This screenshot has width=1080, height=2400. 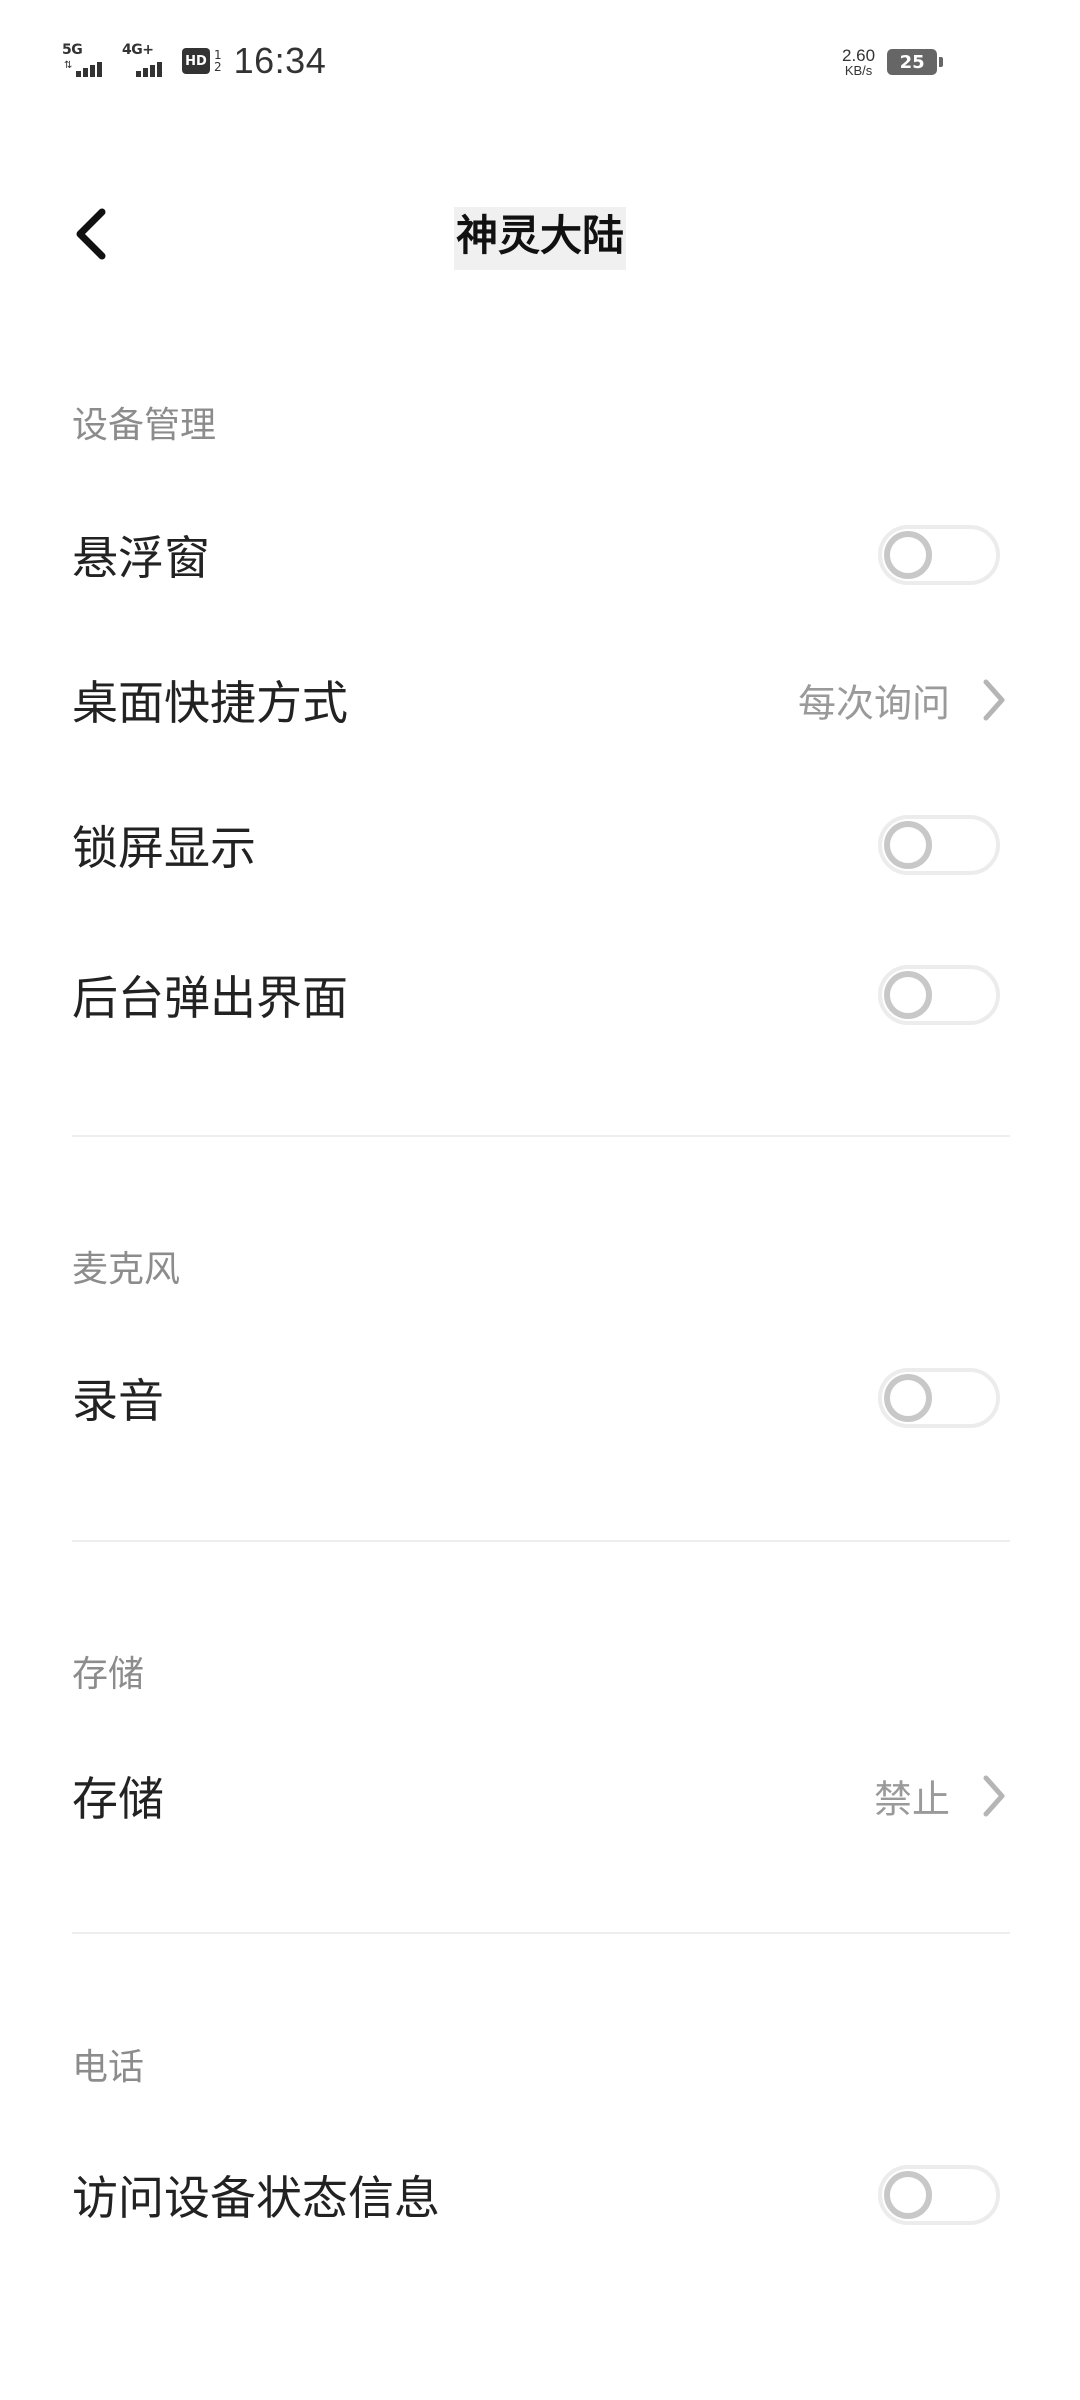 What do you see at coordinates (118, 1401) in the screenshot?
I see `row-label: 录音` at bounding box center [118, 1401].